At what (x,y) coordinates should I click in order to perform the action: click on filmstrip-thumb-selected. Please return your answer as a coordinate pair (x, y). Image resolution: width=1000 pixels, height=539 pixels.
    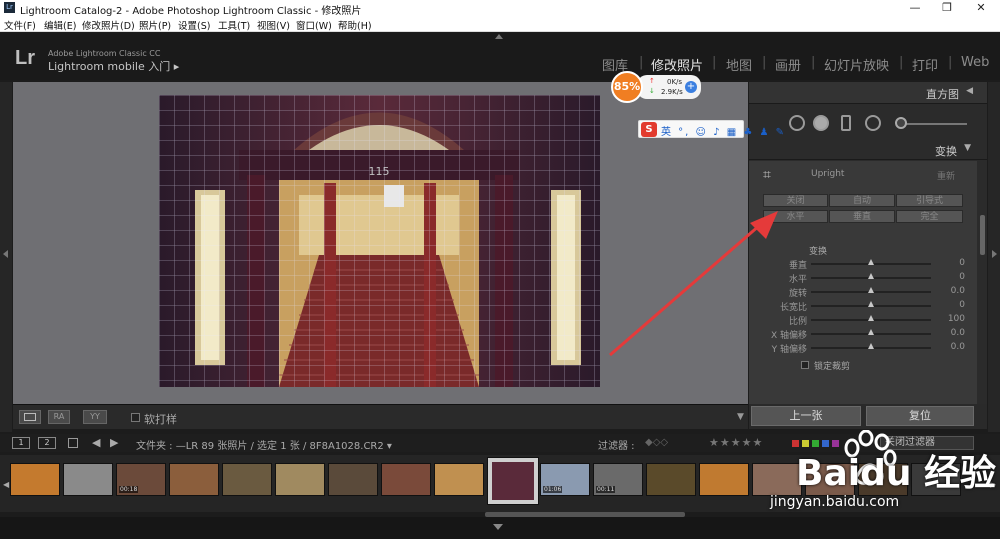
    Looking at the image, I should click on (513, 481).